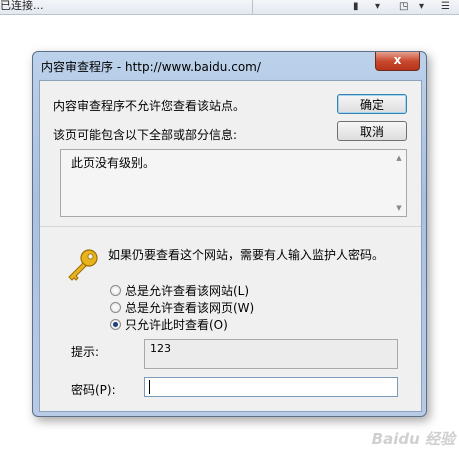 This screenshot has height=453, width=459. I want to click on browser-toolbar: 已连接... ▮ ▾ ◳ ▾ ☰, so click(229, 7).